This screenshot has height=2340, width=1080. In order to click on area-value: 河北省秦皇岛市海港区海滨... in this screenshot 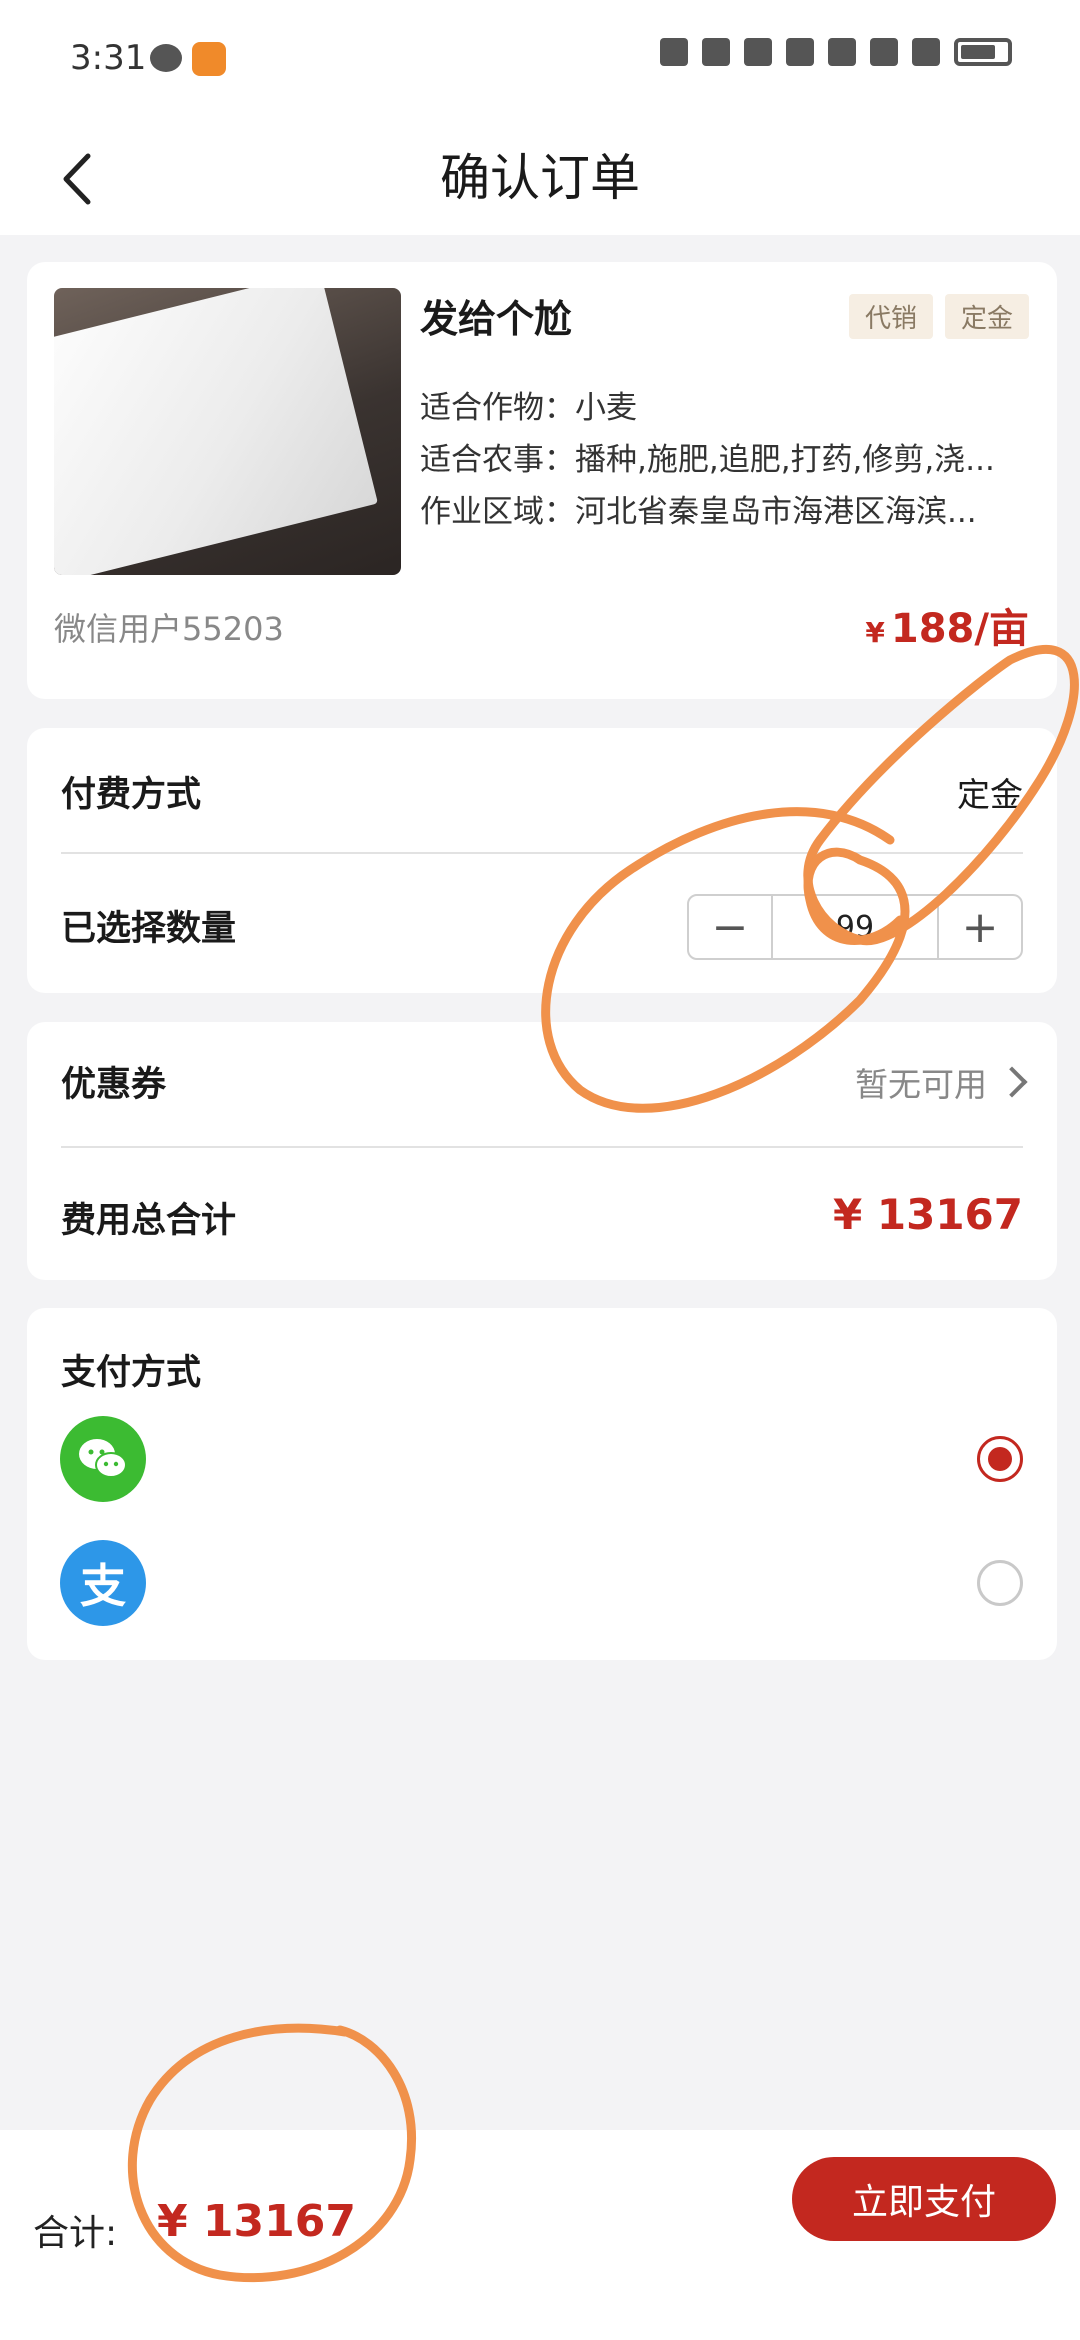, I will do `click(776, 512)`.